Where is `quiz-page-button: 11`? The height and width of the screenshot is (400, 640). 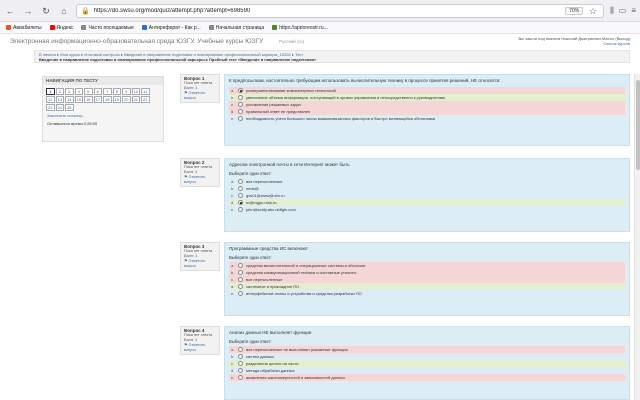 quiz-page-button: 11 is located at coordinates (145, 91).